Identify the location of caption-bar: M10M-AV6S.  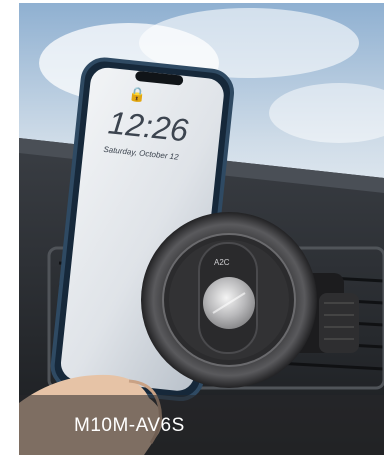
(201, 425).